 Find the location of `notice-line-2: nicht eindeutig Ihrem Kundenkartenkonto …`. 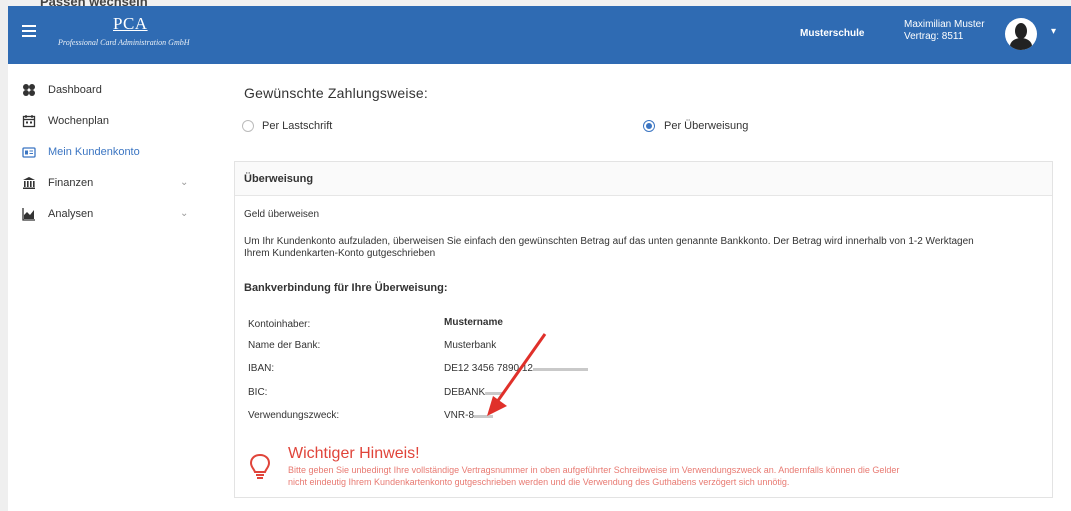

notice-line-2: nicht eindeutig Ihrem Kundenkartenkonto … is located at coordinates (539, 482).